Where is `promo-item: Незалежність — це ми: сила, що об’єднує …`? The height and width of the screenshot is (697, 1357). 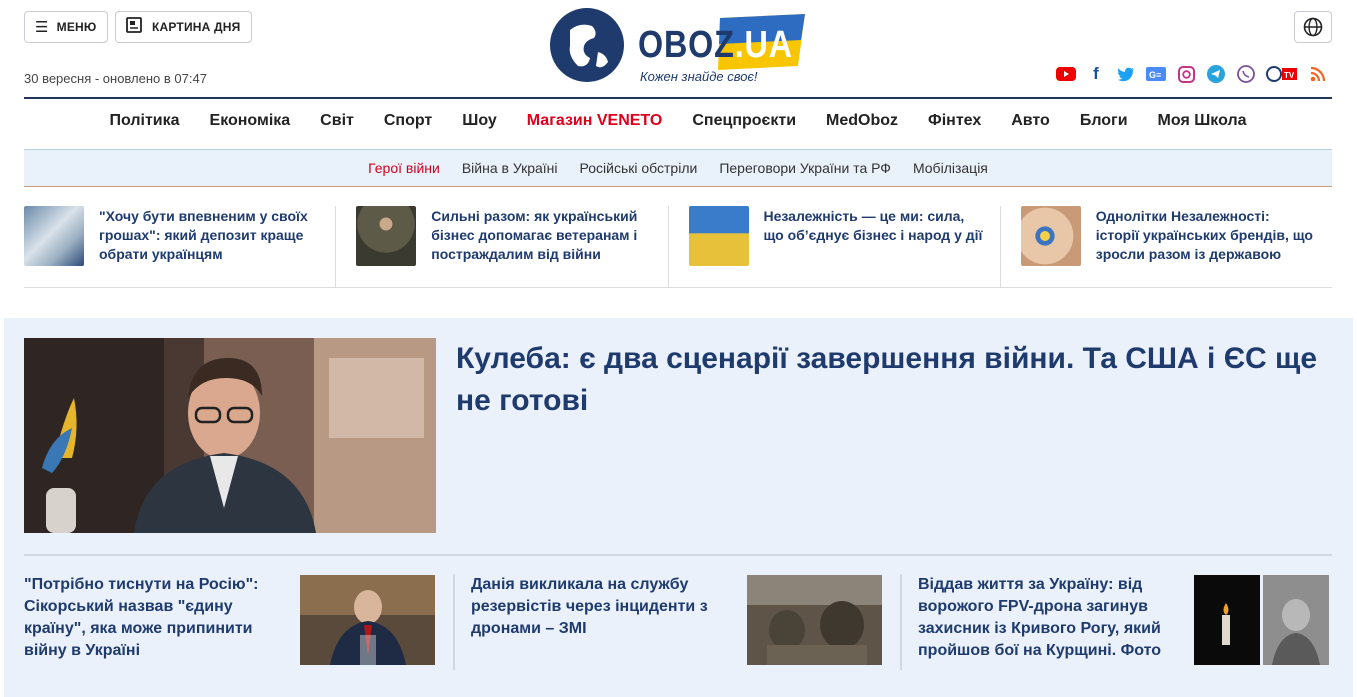 promo-item: Незалежність — це ми: сила, що об’єднує … is located at coordinates (833, 246).